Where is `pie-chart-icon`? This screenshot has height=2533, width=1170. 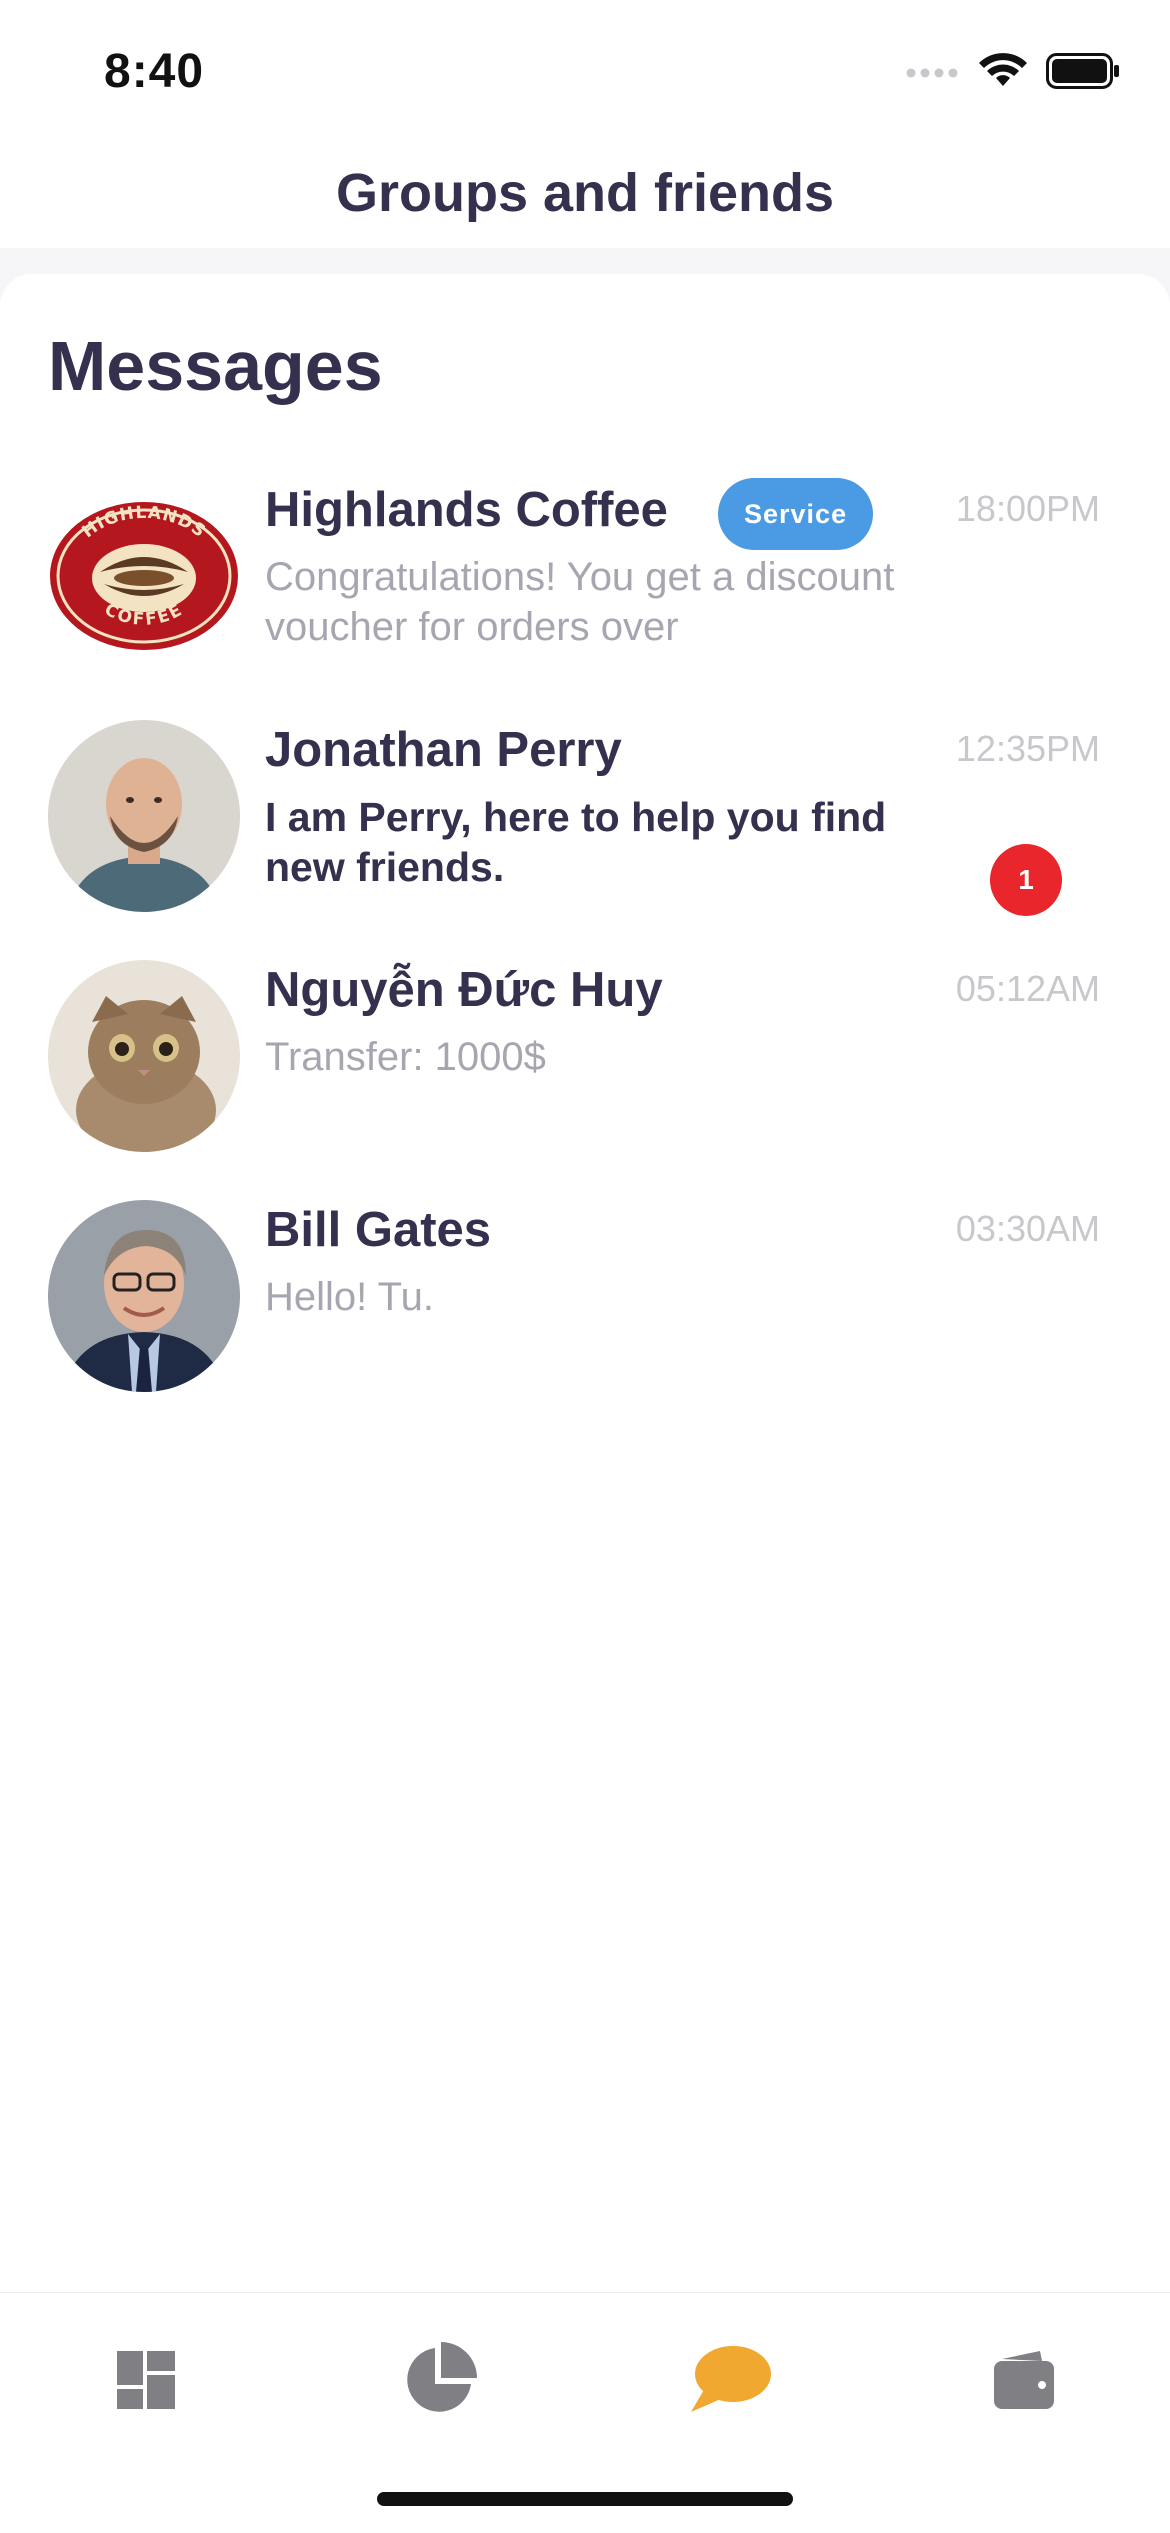
pie-chart-icon is located at coordinates (439, 2382).